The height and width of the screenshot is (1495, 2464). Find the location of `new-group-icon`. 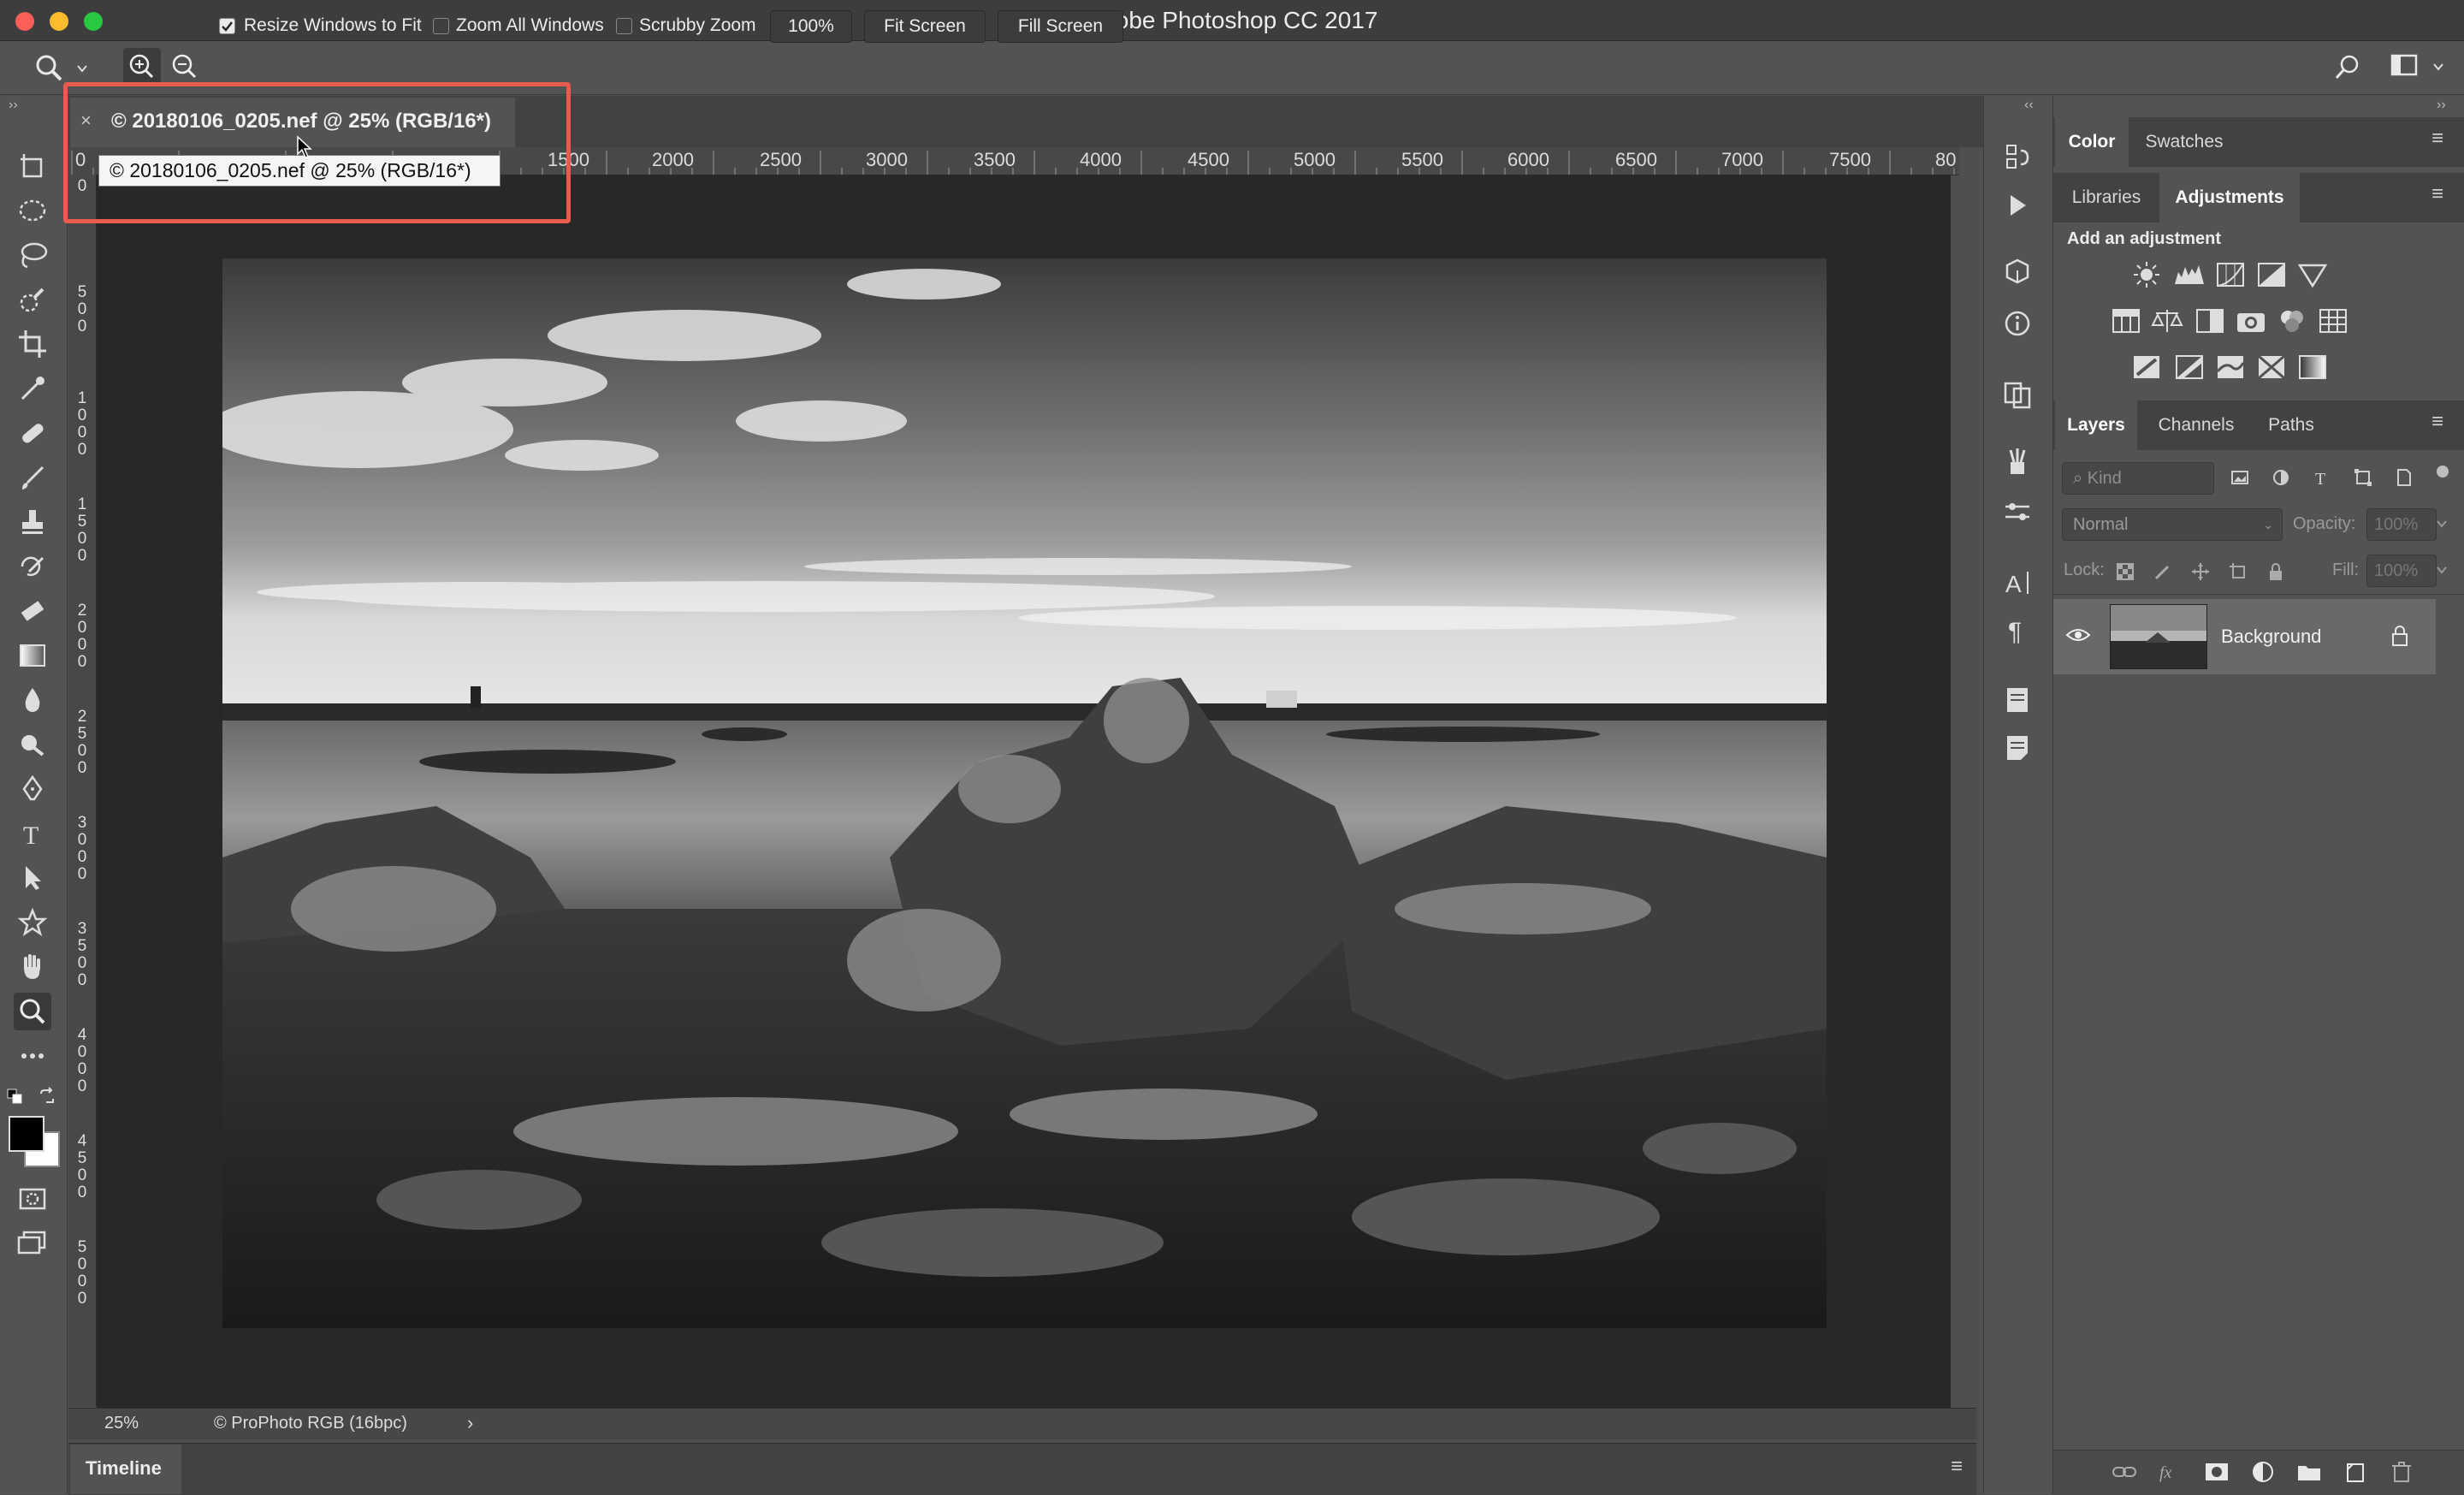

new-group-icon is located at coordinates (2309, 1471).